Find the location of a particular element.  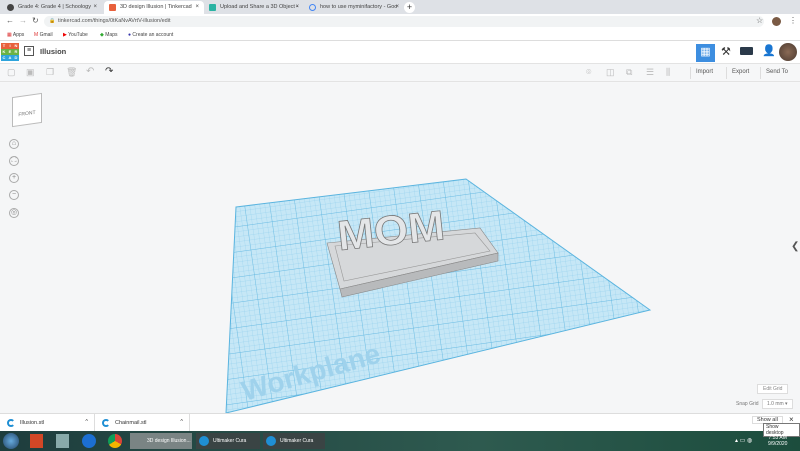

apps-icon: ▦ is located at coordinates (9, 35).